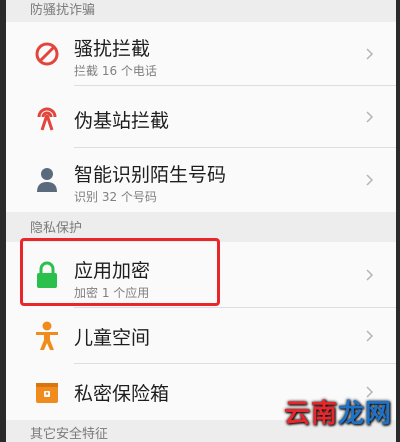  Describe the element at coordinates (122, 121) in the screenshot. I see `row-title: 伪基站拦截` at that location.